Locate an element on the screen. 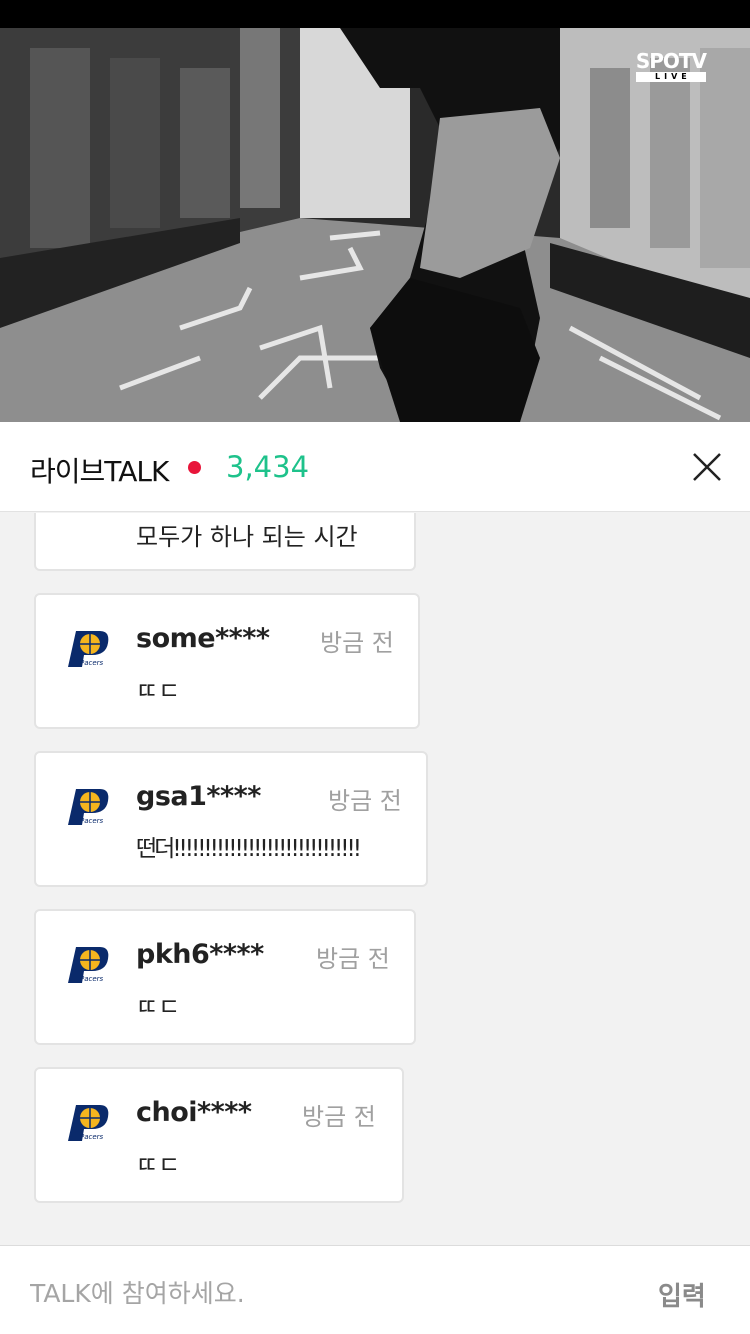  viewer-count: 3,434 is located at coordinates (268, 467).